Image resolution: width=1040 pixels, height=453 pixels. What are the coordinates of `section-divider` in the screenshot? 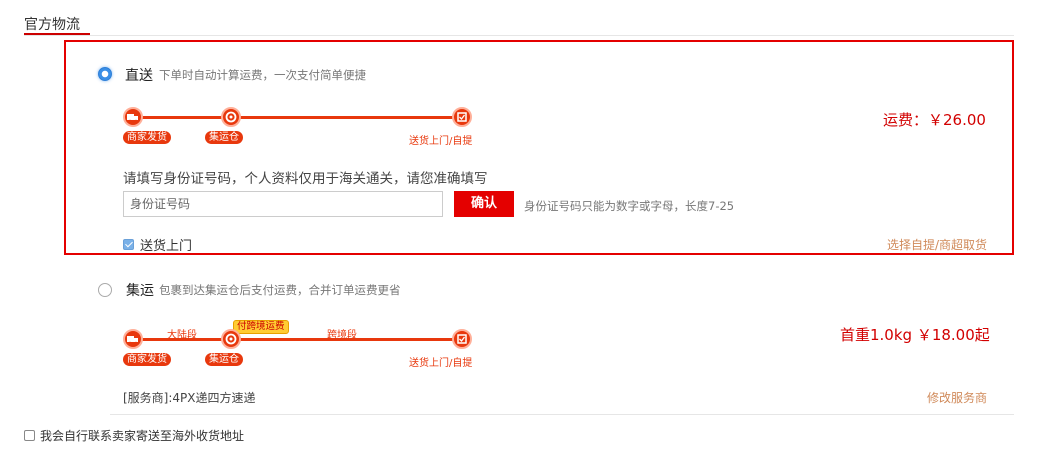 It's located at (519, 35).